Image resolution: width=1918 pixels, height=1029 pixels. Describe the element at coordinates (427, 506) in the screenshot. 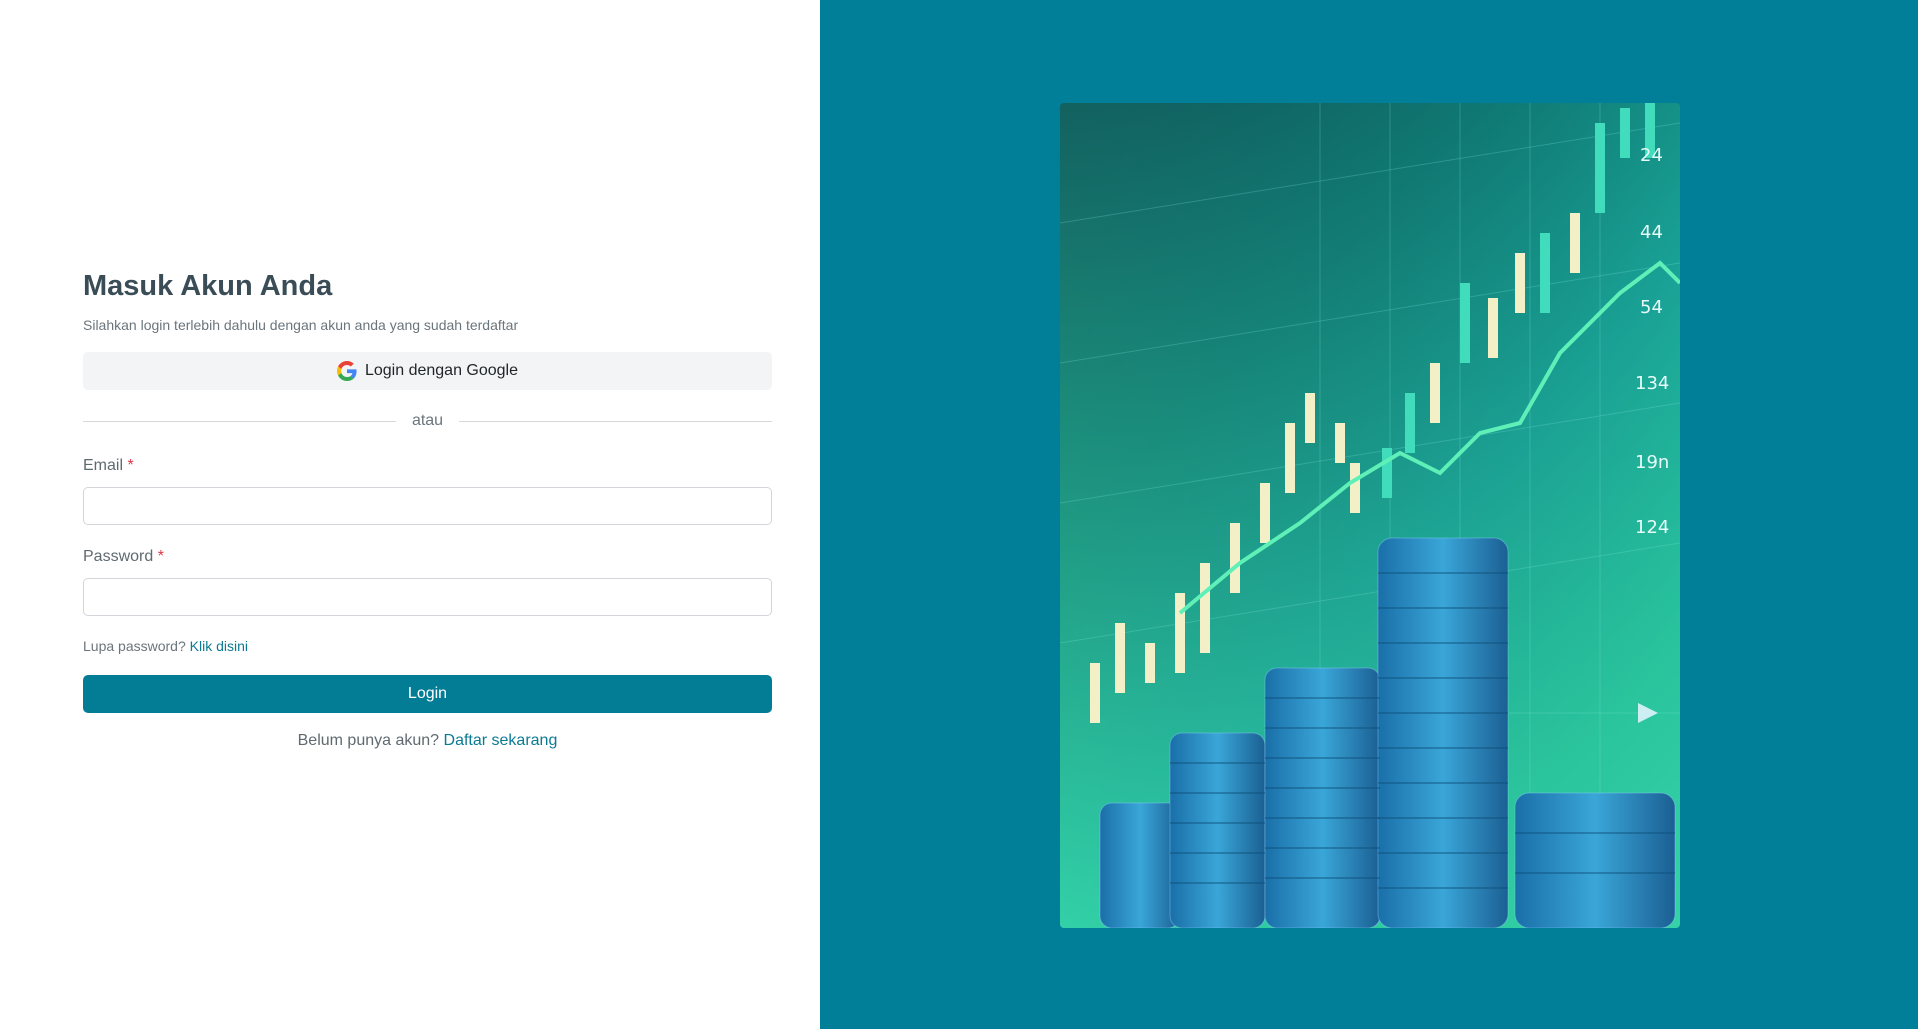

I see `email-field` at that location.